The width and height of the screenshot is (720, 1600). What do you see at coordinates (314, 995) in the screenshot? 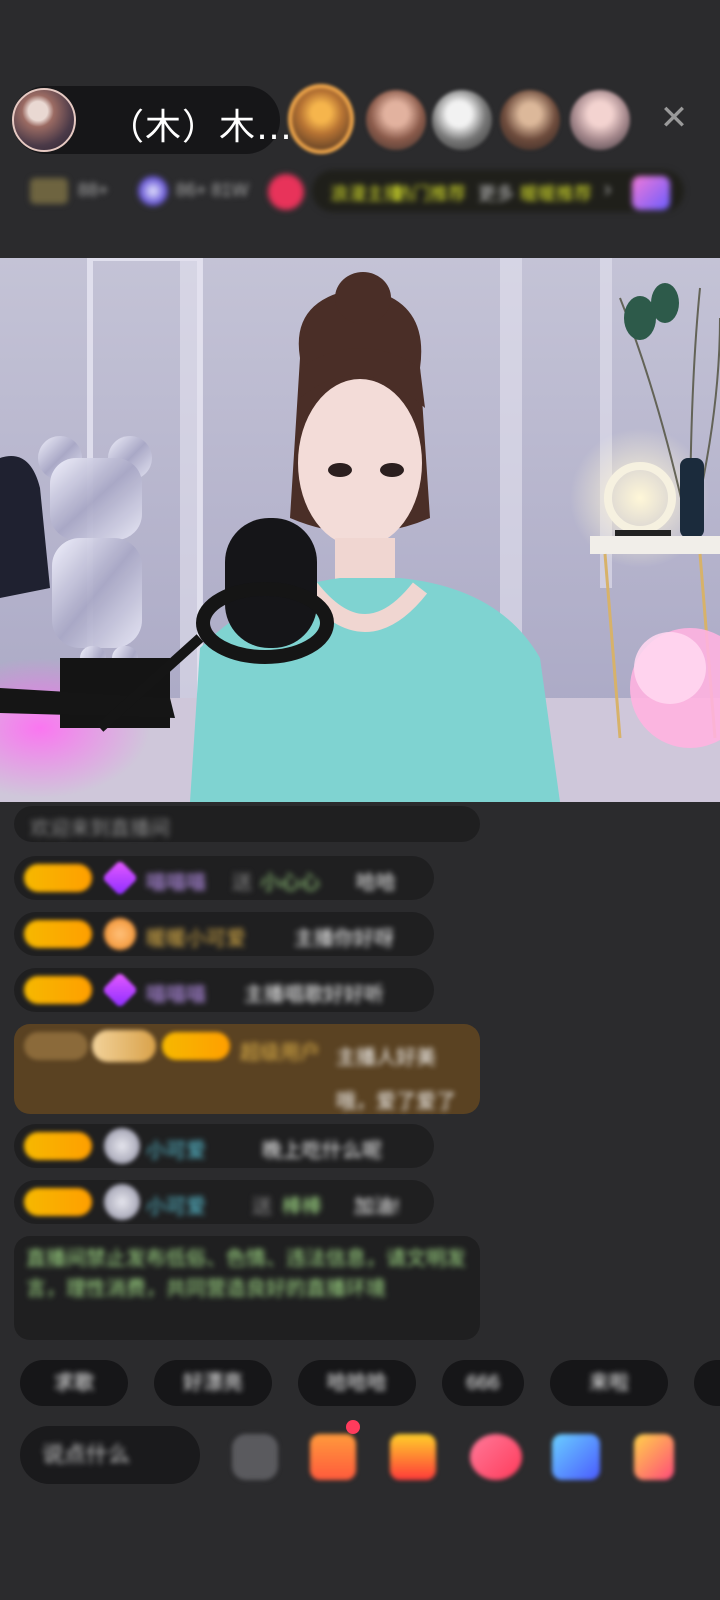
I see `chat-text: 主播唱歌好好听` at bounding box center [314, 995].